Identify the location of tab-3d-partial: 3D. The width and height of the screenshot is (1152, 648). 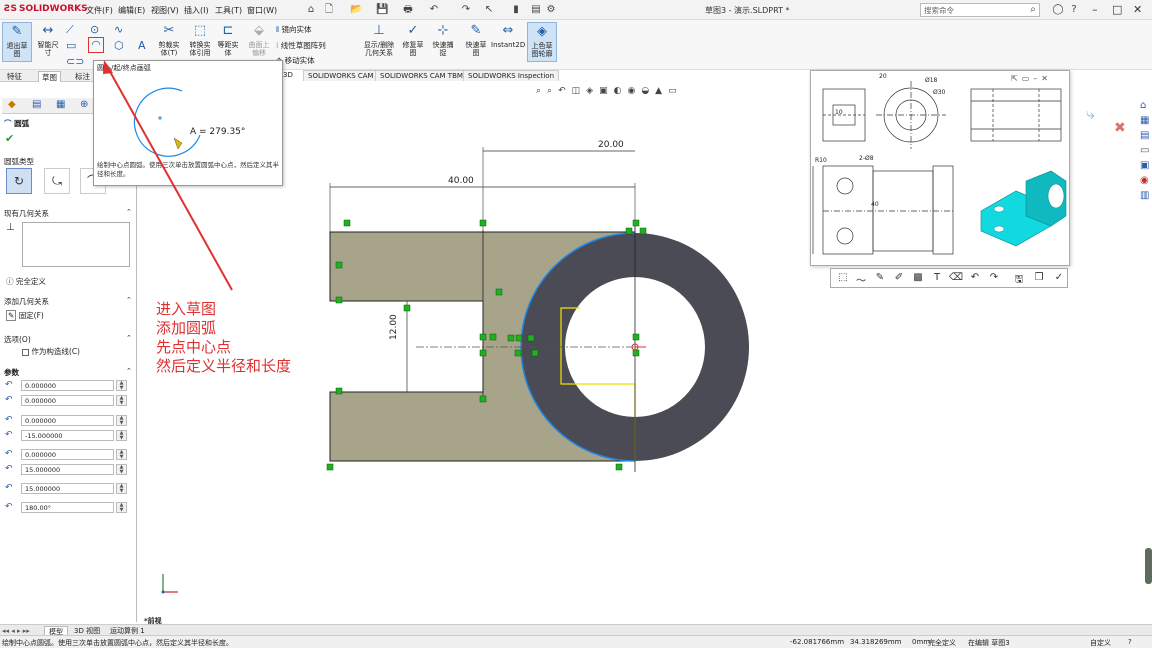
(288, 75).